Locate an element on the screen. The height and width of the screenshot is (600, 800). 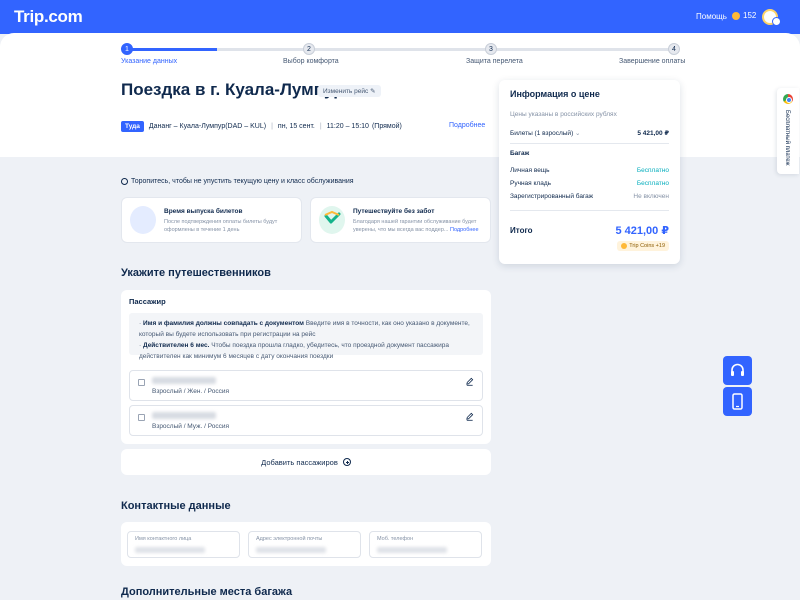
flight-date: пн, 15 сент. is located at coordinates (296, 126).